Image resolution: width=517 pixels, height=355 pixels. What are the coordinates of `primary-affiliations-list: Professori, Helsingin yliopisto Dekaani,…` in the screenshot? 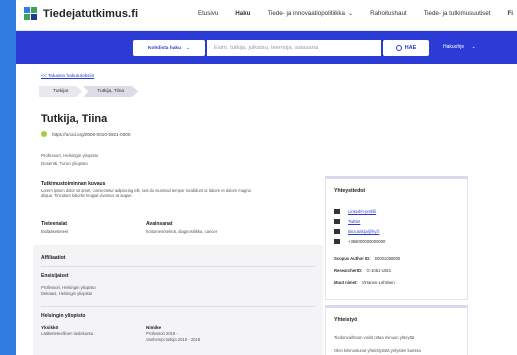 It's located at (68, 291).